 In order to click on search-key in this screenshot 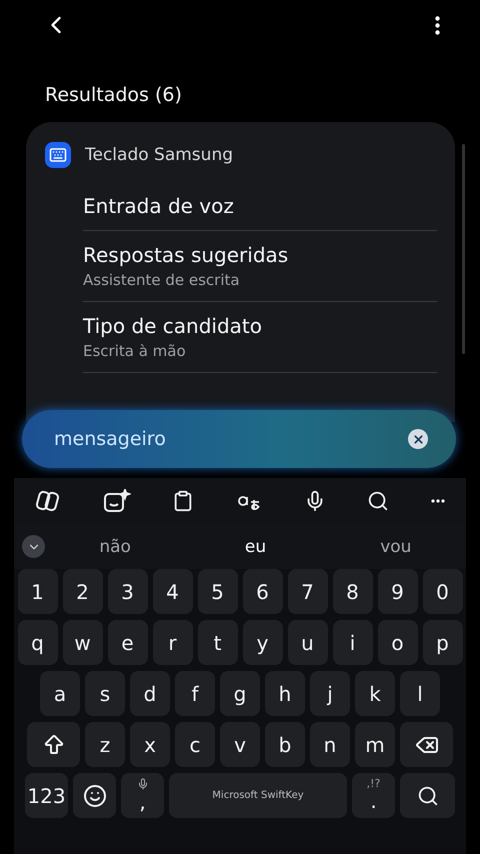, I will do `click(427, 795)`.